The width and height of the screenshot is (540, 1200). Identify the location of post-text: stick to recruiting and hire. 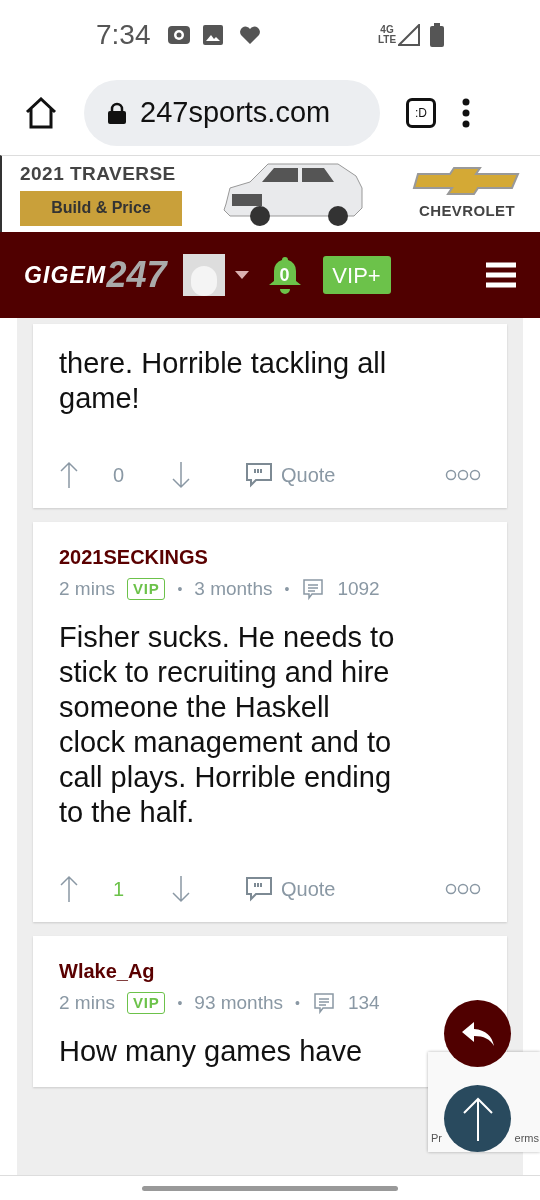
(225, 672).